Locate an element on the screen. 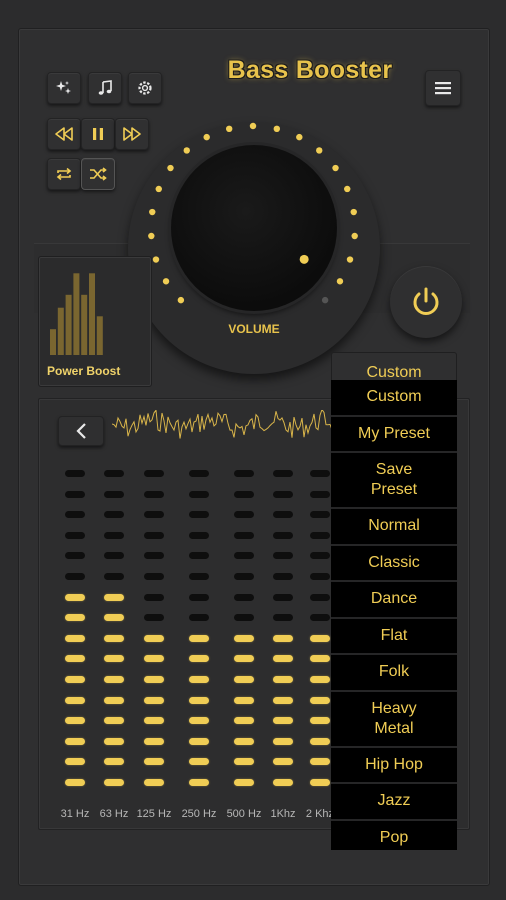 The image size is (506, 900). power-button is located at coordinates (426, 302).